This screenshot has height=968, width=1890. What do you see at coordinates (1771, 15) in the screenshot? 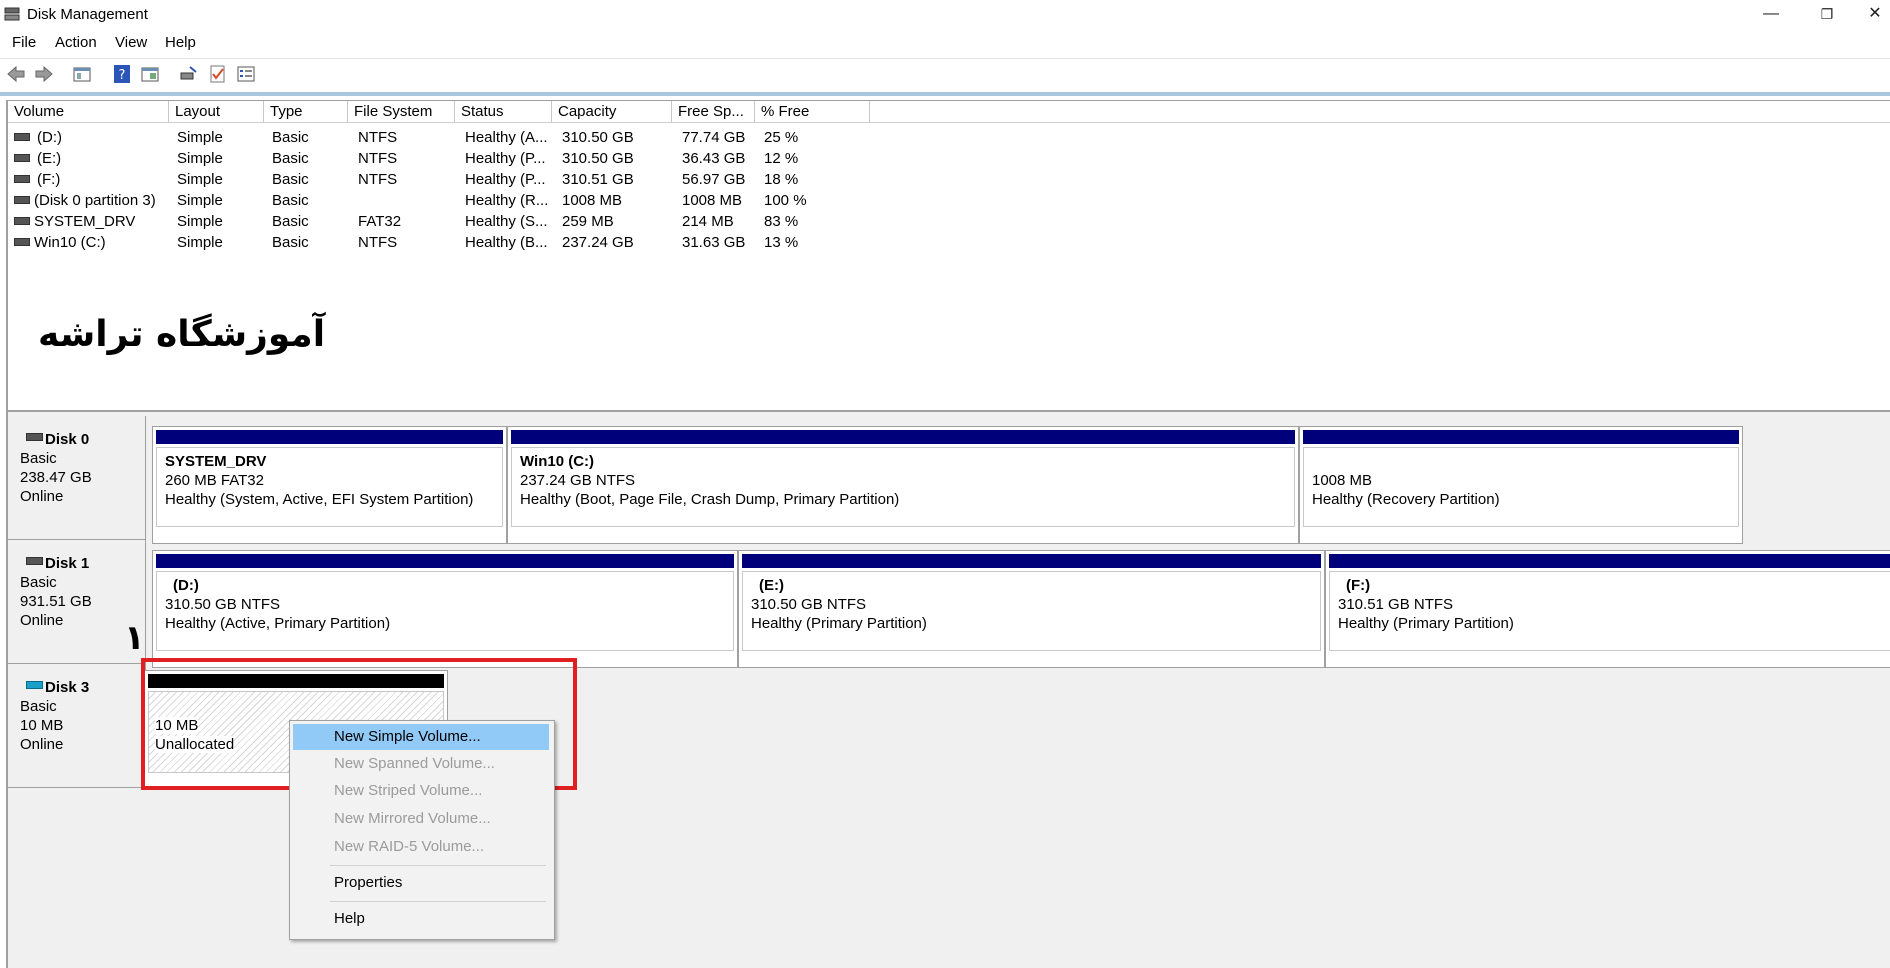
I see `minimize-button: —` at bounding box center [1771, 15].